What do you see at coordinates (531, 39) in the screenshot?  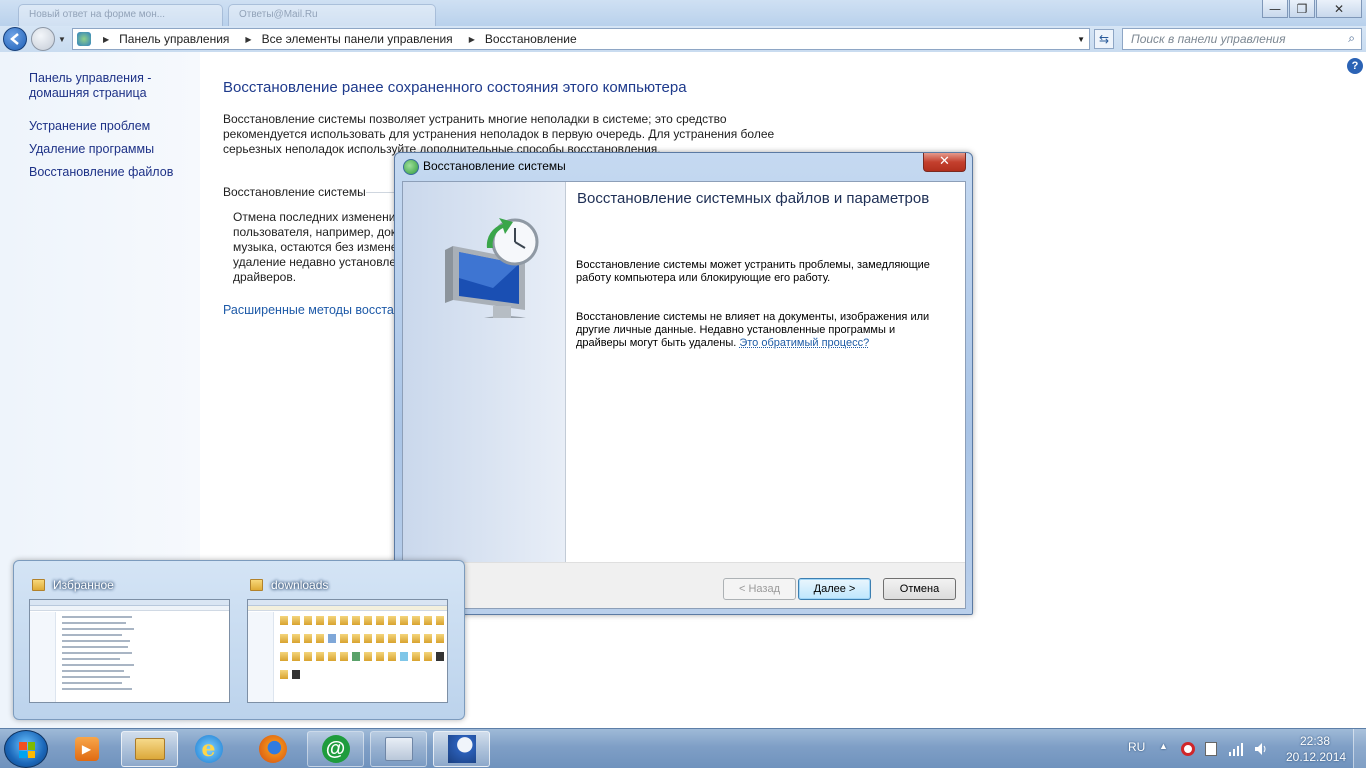 I see `breadcrumb-recovery: Восстановление` at bounding box center [531, 39].